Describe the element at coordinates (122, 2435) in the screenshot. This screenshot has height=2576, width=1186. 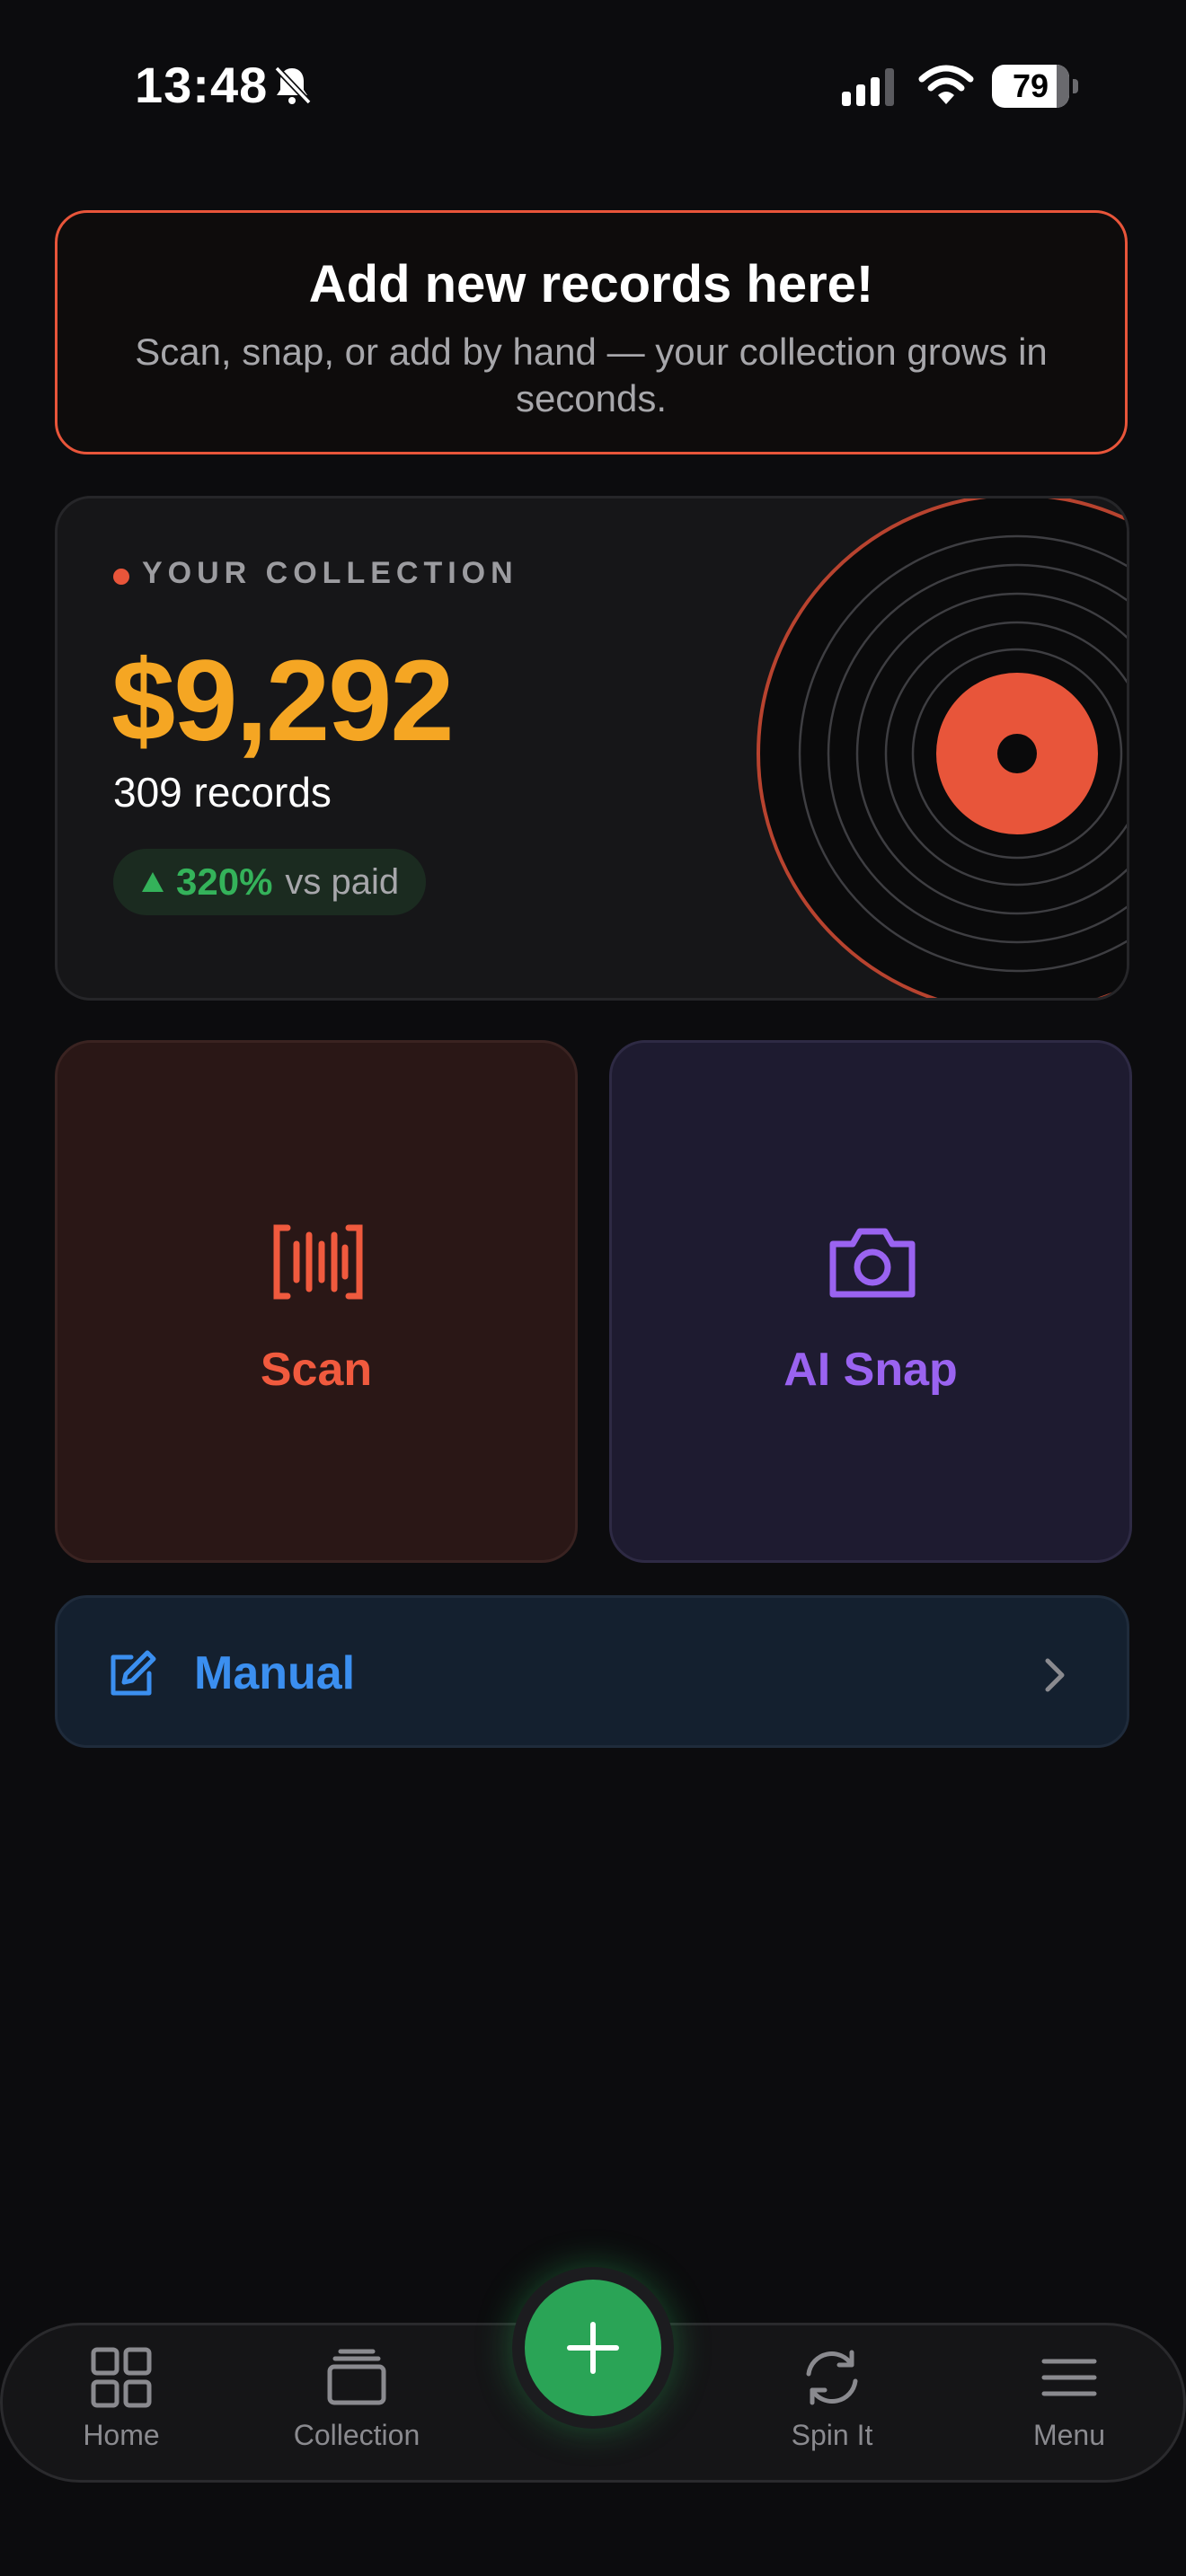
I see `tab-home-label: Home` at that location.